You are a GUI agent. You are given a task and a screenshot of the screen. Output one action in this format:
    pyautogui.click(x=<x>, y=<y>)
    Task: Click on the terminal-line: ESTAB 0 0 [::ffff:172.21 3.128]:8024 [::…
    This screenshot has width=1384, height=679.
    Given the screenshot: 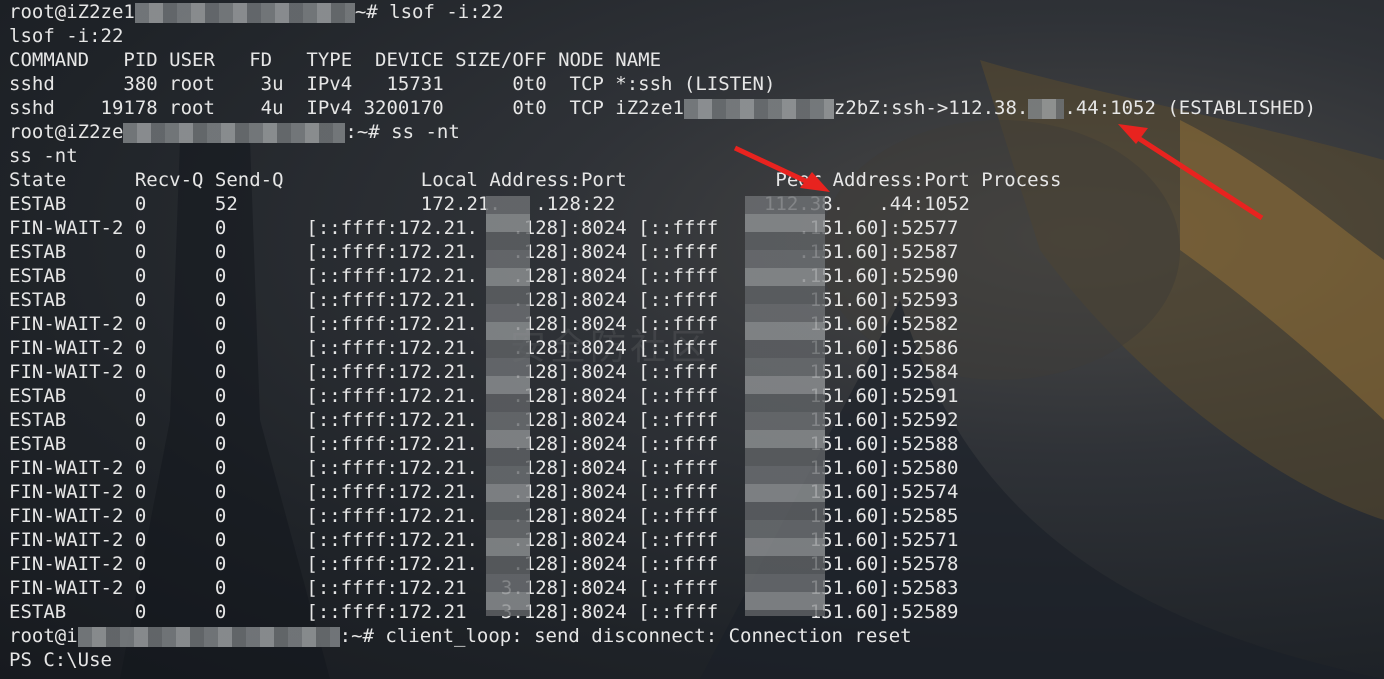 What is the action you would take?
    pyautogui.click(x=662, y=612)
    